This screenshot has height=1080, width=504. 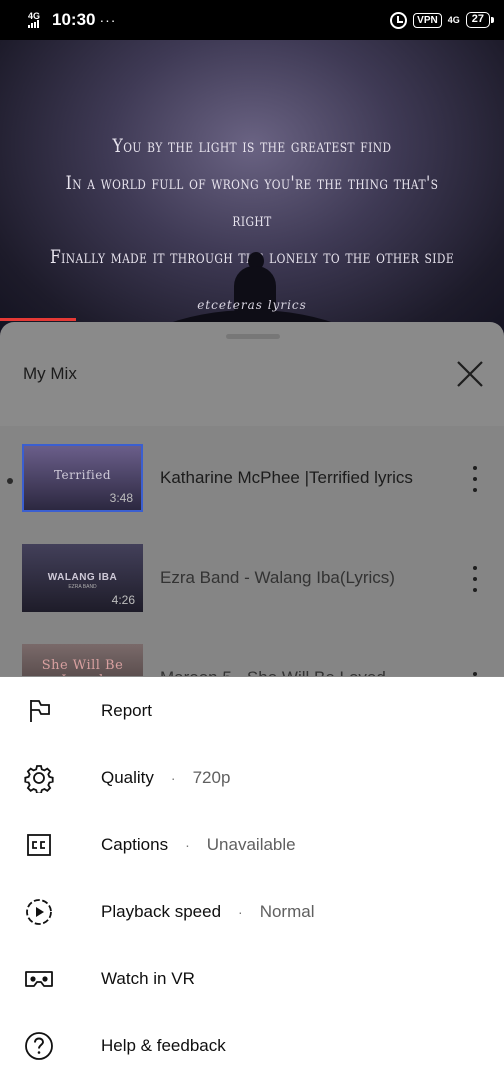 I want to click on signal-icon: 4G, so click(x=37, y=20).